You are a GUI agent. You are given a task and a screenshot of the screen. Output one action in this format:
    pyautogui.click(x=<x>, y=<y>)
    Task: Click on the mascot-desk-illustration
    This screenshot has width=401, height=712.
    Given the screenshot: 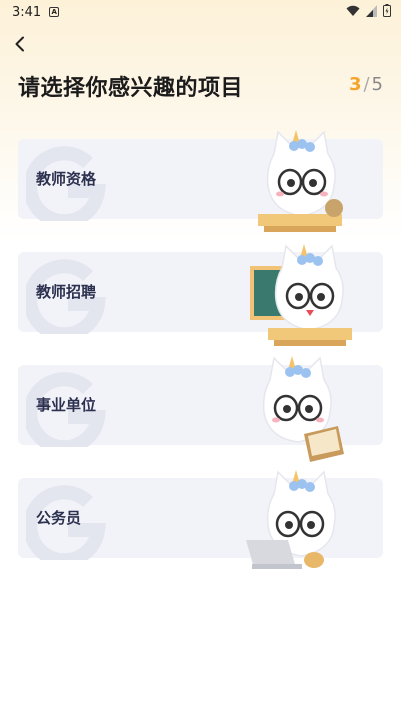 What is the action you would take?
    pyautogui.click(x=300, y=181)
    